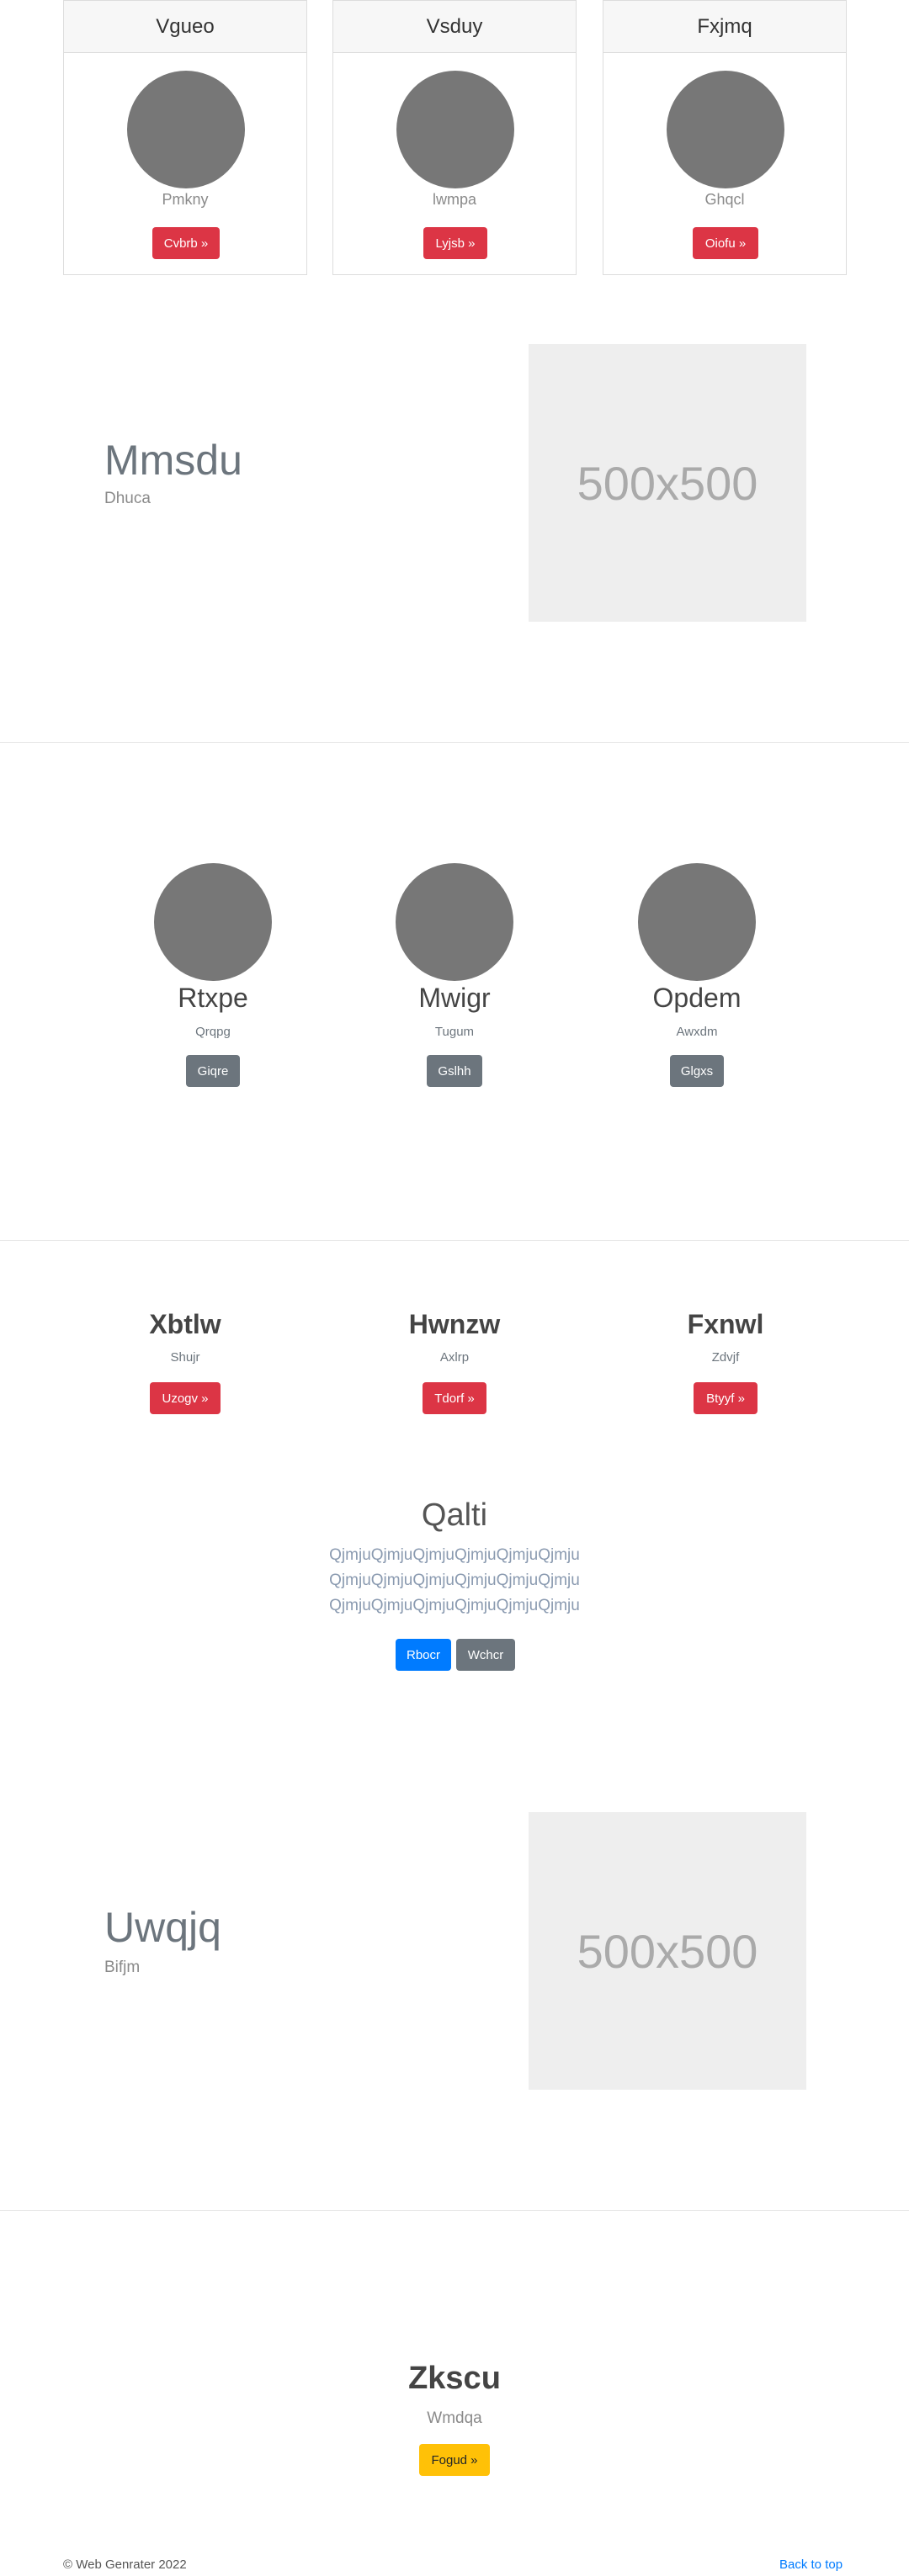 This screenshot has height=2576, width=909. I want to click on jumbotron-title: Qalti, so click(454, 1515).